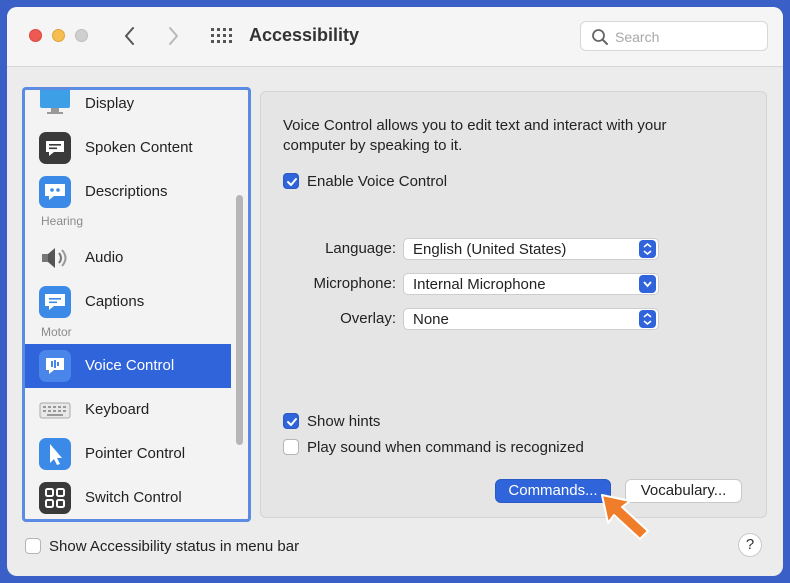 Image resolution: width=790 pixels, height=583 pixels. Describe the element at coordinates (600, 37) in the screenshot. I see `search-icon` at that location.